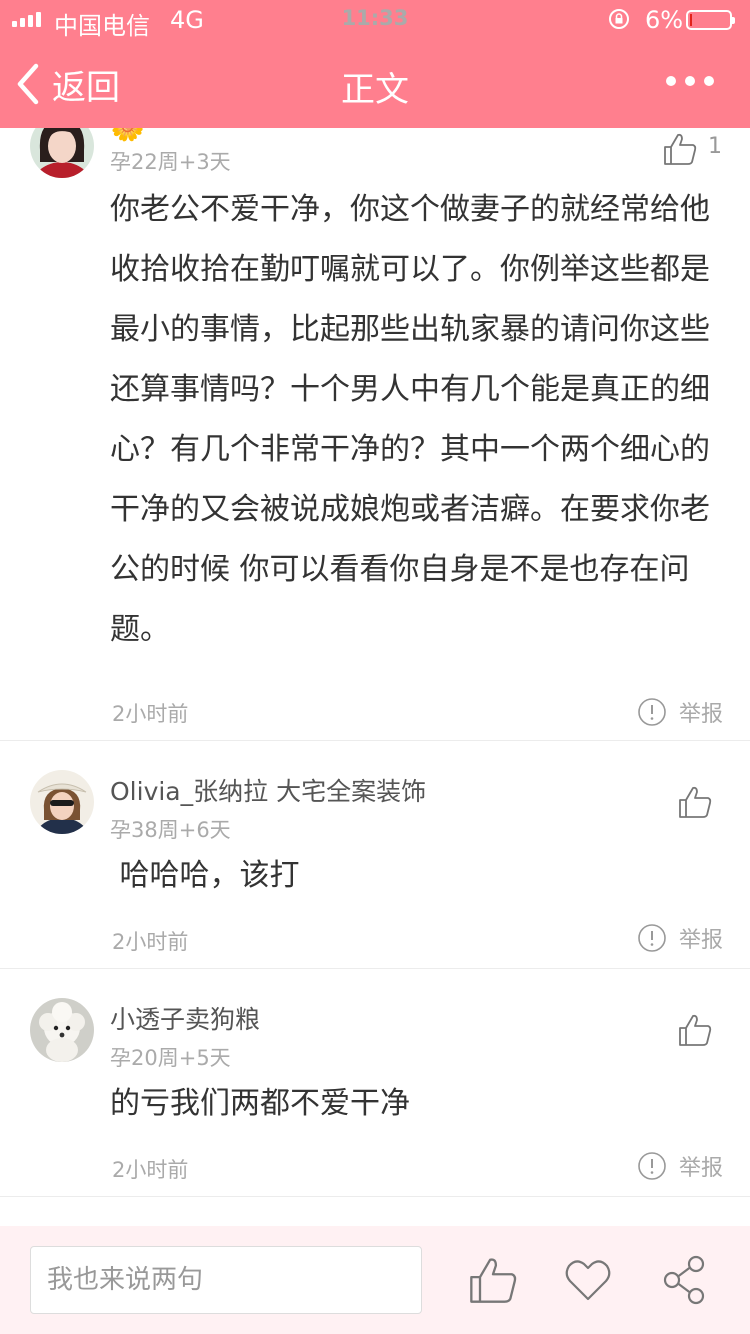 The height and width of the screenshot is (1334, 750). What do you see at coordinates (127, 135) in the screenshot?
I see `username: 🌼` at bounding box center [127, 135].